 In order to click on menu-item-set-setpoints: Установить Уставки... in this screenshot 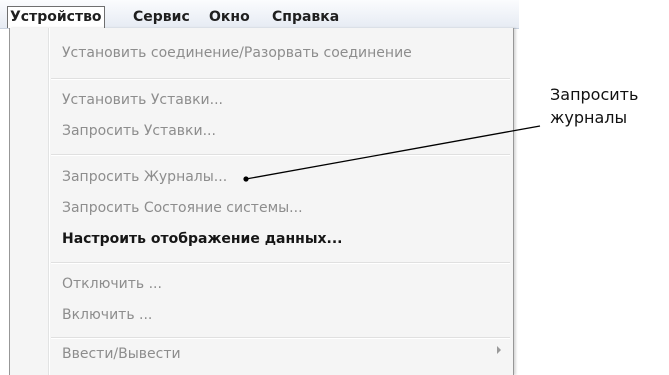, I will do `click(142, 100)`.